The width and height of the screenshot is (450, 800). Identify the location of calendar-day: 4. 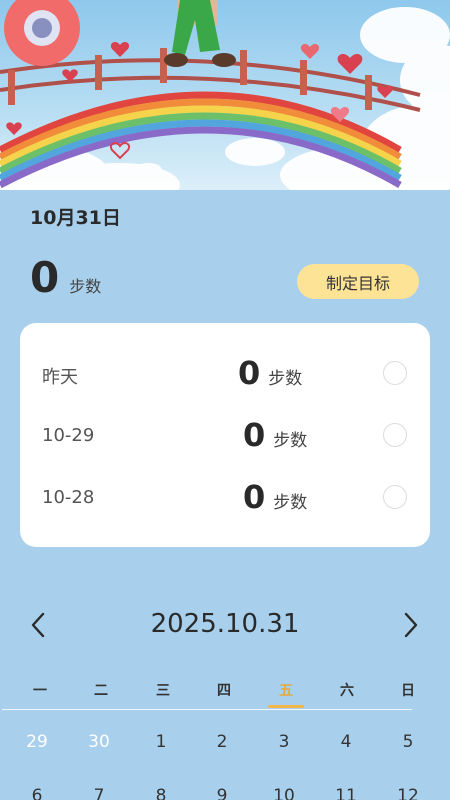
(346, 742).